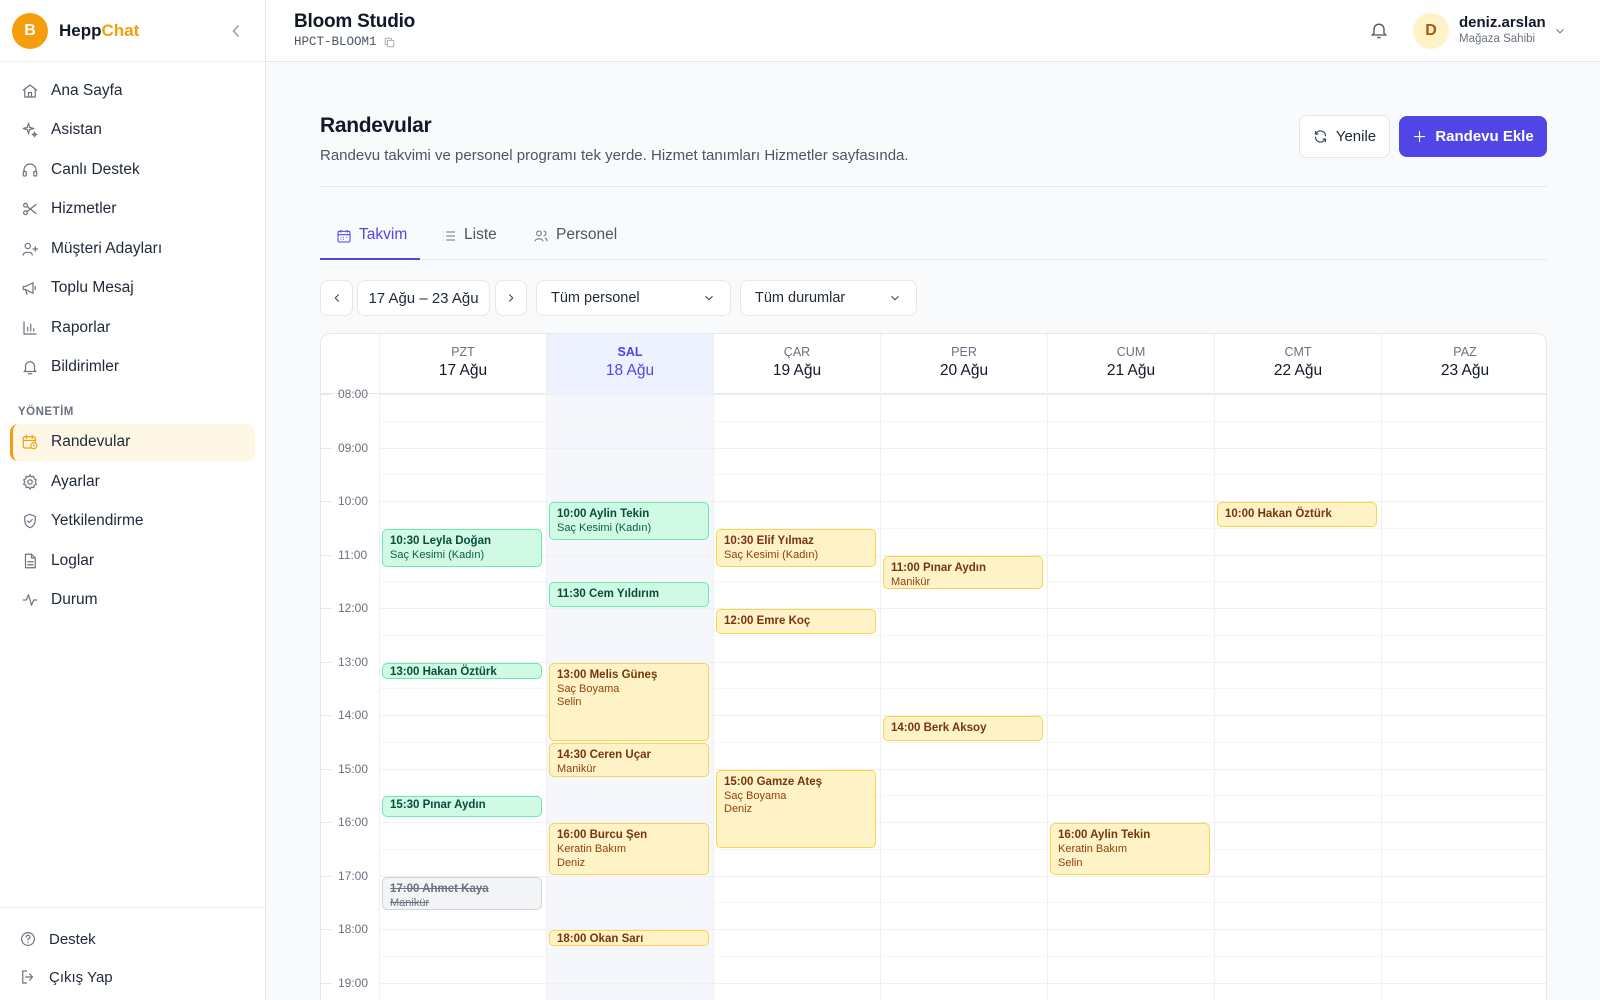  I want to click on sidebar-item-yetkilendirme: Yetkilendirme, so click(132, 521).